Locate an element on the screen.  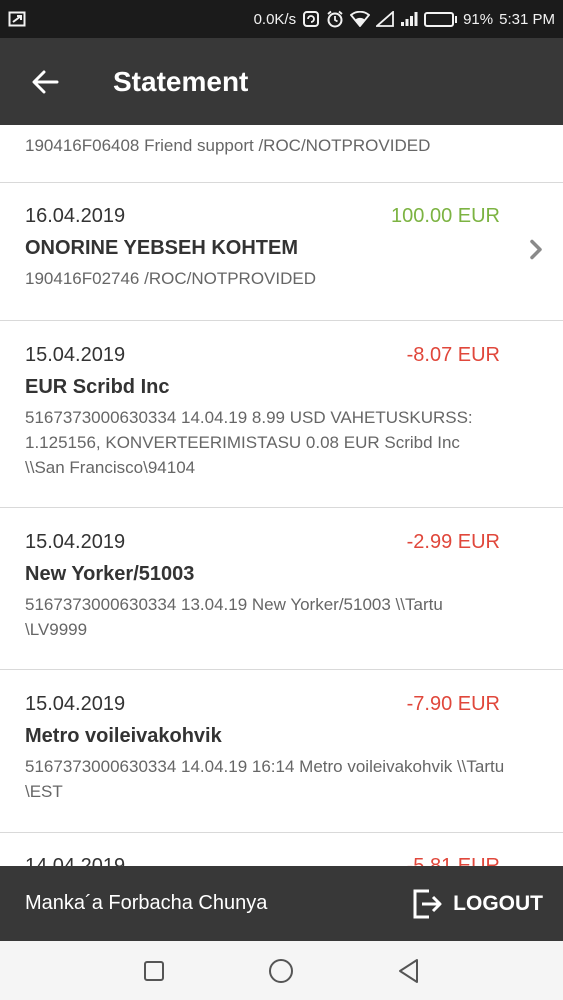
sync-icon is located at coordinates (311, 19).